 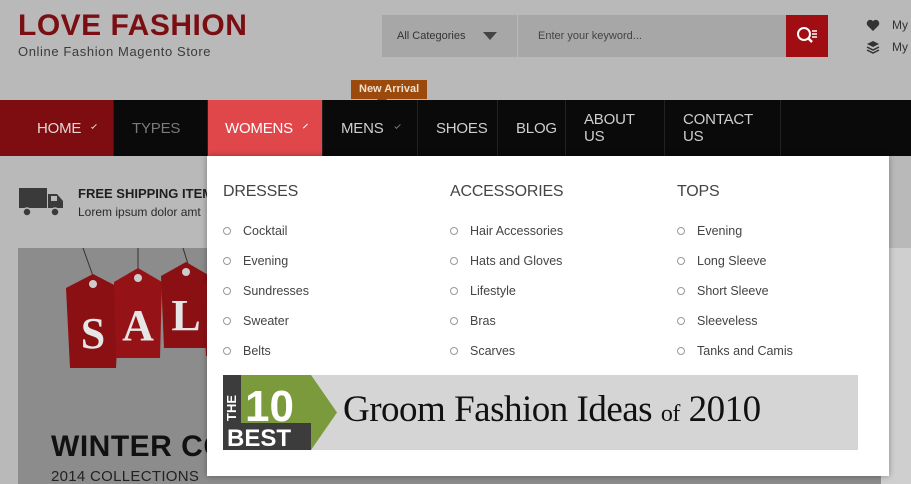 What do you see at coordinates (490, 36) in the screenshot?
I see `caret-down-icon` at bounding box center [490, 36].